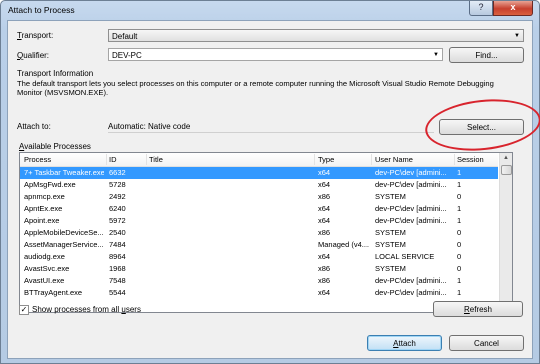 This screenshot has width=540, height=364. I want to click on process-cell-id: 7484, so click(117, 244).